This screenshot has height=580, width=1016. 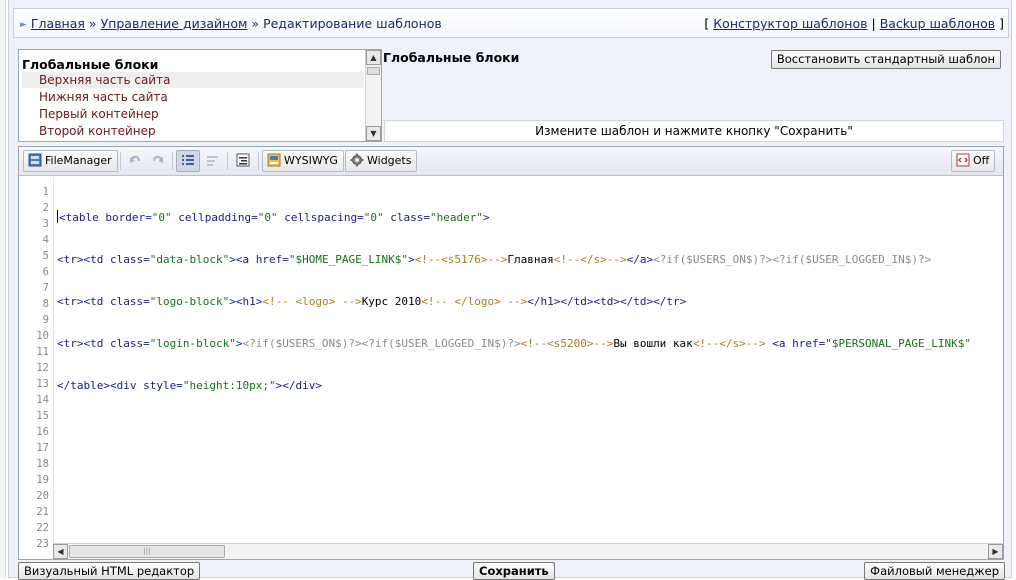 What do you see at coordinates (1001, 23) in the screenshot?
I see `bracket-close: ]` at bounding box center [1001, 23].